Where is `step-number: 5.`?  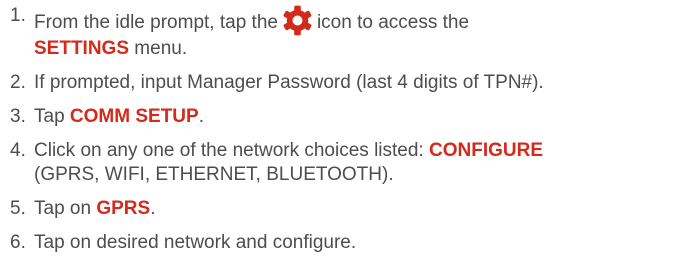 step-number: 5. is located at coordinates (18, 208).